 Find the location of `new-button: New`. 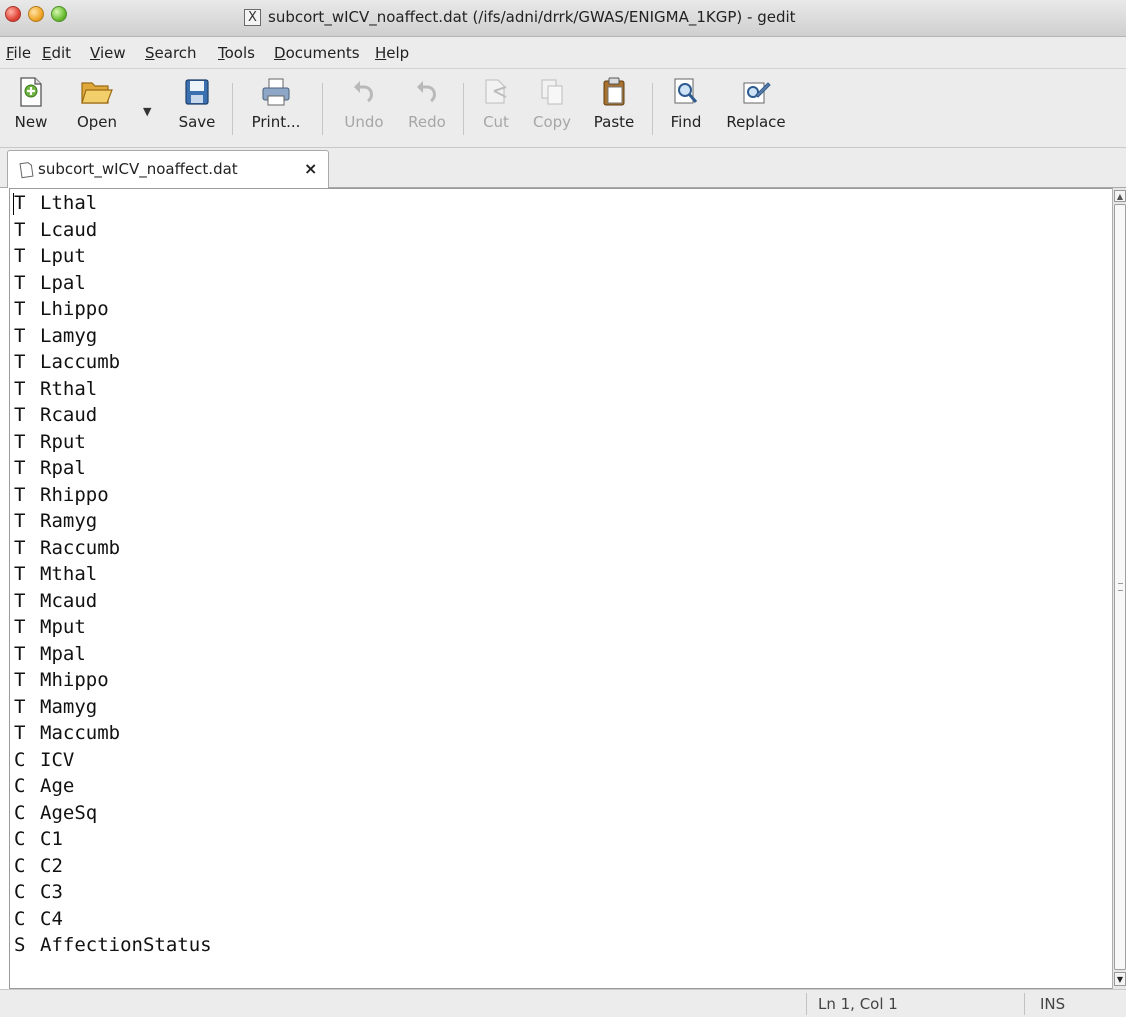

new-button: New is located at coordinates (31, 110).